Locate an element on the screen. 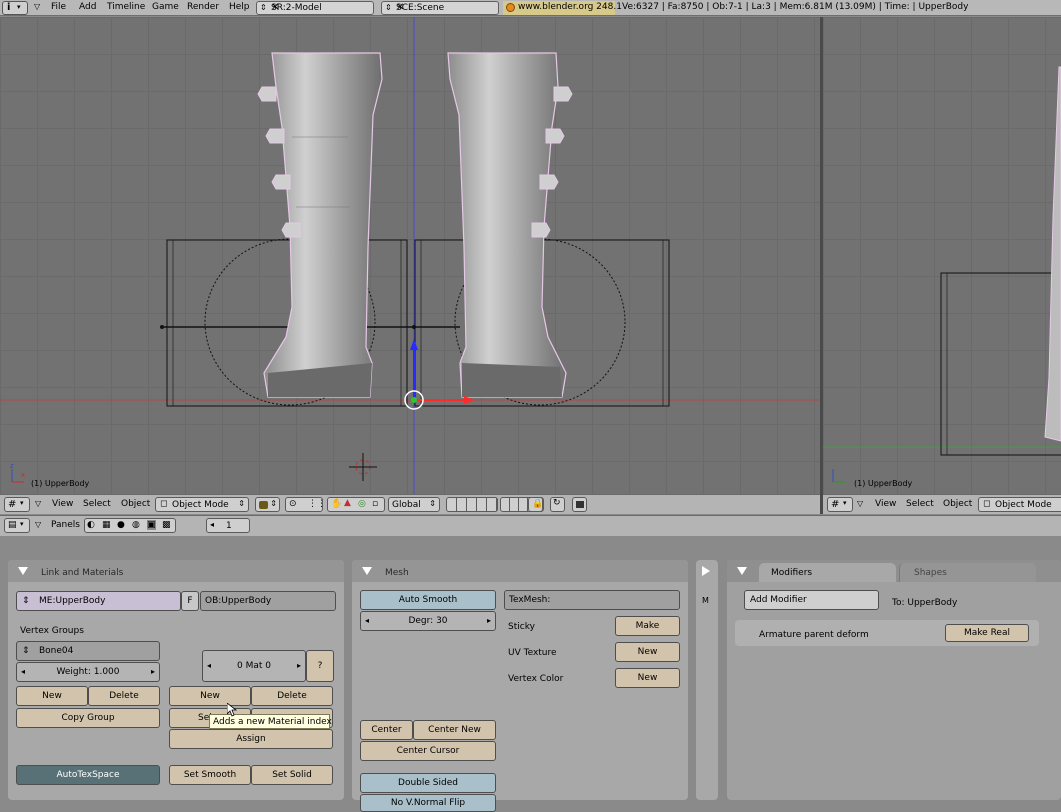  editor-type-button: i ▾ is located at coordinates (15, 8).